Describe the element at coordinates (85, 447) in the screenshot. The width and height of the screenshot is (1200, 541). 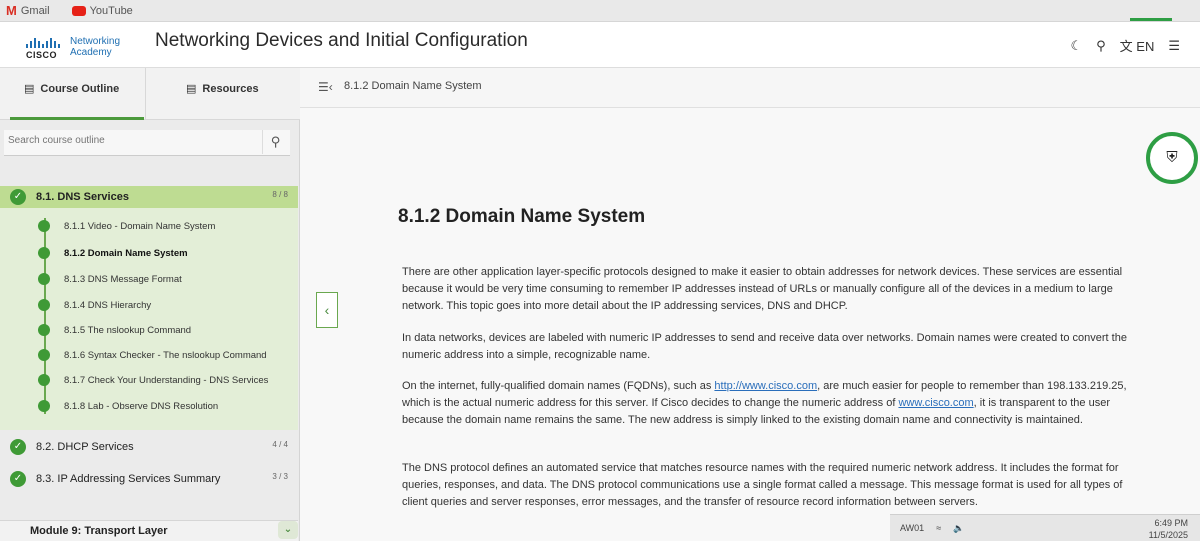
I see `section-label: 8.2. DHCP Services` at that location.